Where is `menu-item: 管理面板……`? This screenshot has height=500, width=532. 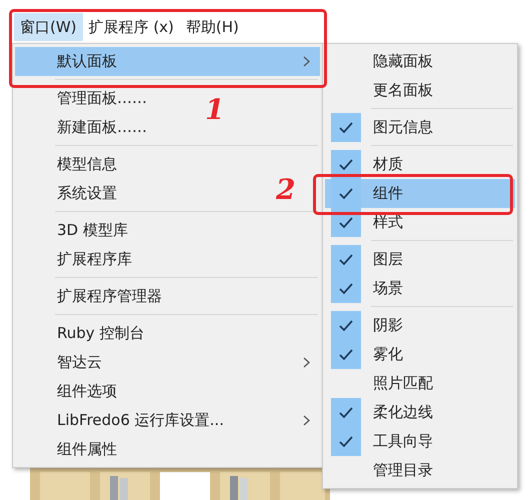
menu-item: 管理面板…… is located at coordinates (102, 98).